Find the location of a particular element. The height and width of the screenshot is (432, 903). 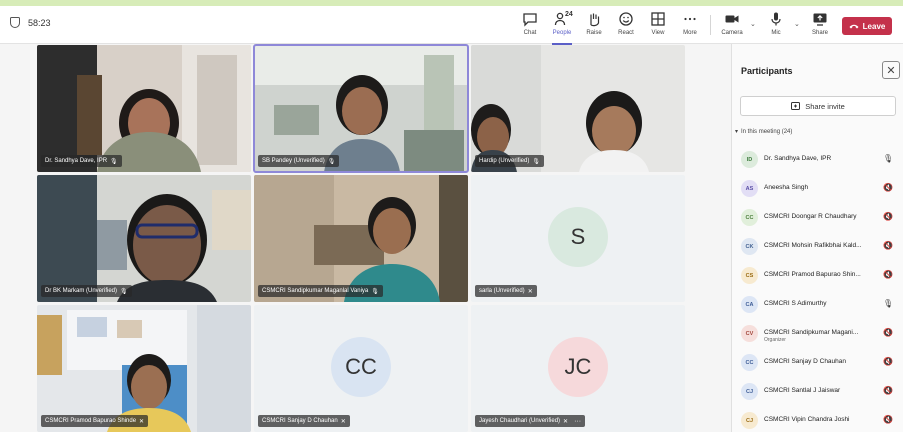

leave-button: Leave is located at coordinates (867, 26).